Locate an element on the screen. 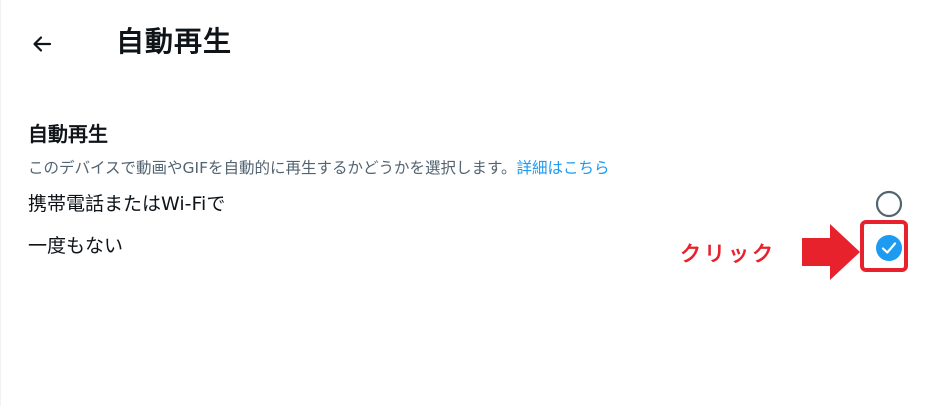  option-label-mobile-wifi: 携帯電話またはWi-Fiで is located at coordinates (126, 204).